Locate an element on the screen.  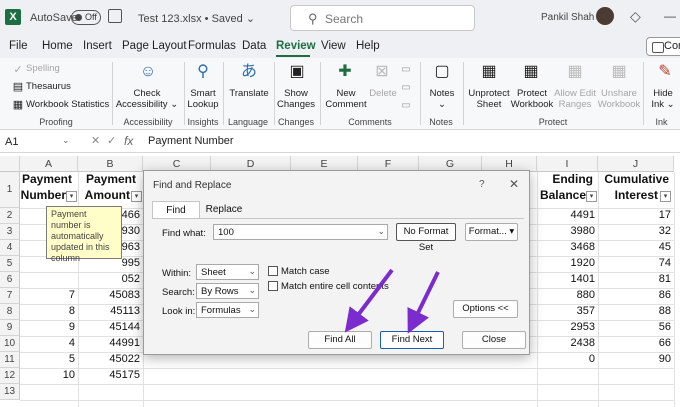
table-cell: 880 is located at coordinates (567, 295).